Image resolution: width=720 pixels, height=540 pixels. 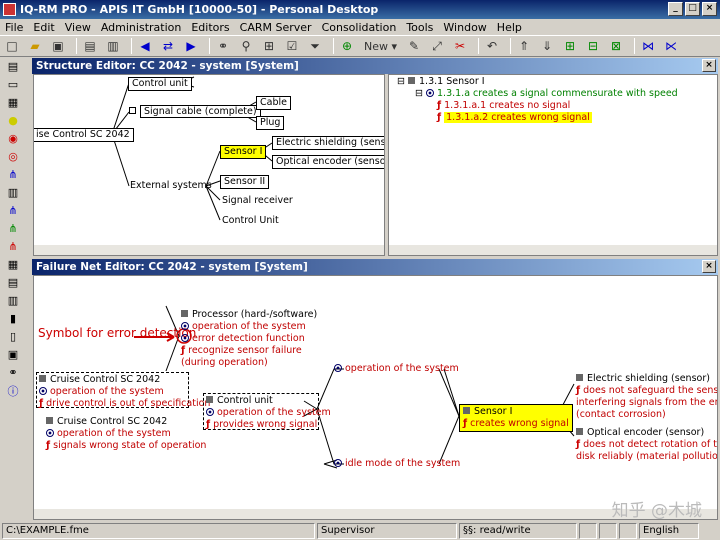 What do you see at coordinates (13, 354) in the screenshot?
I see `print-tool-icon: ▣` at bounding box center [13, 354].